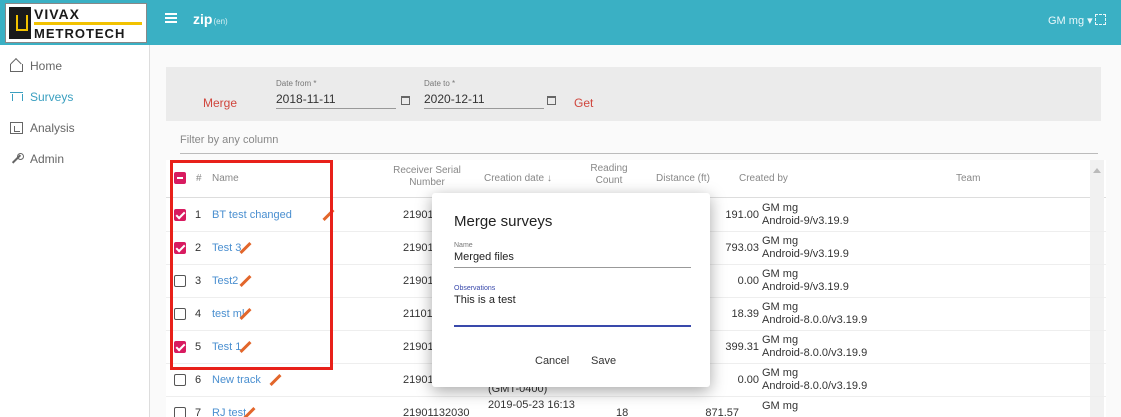 Image resolution: width=1121 pixels, height=417 pixels. I want to click on analysis-icon, so click(16, 128).